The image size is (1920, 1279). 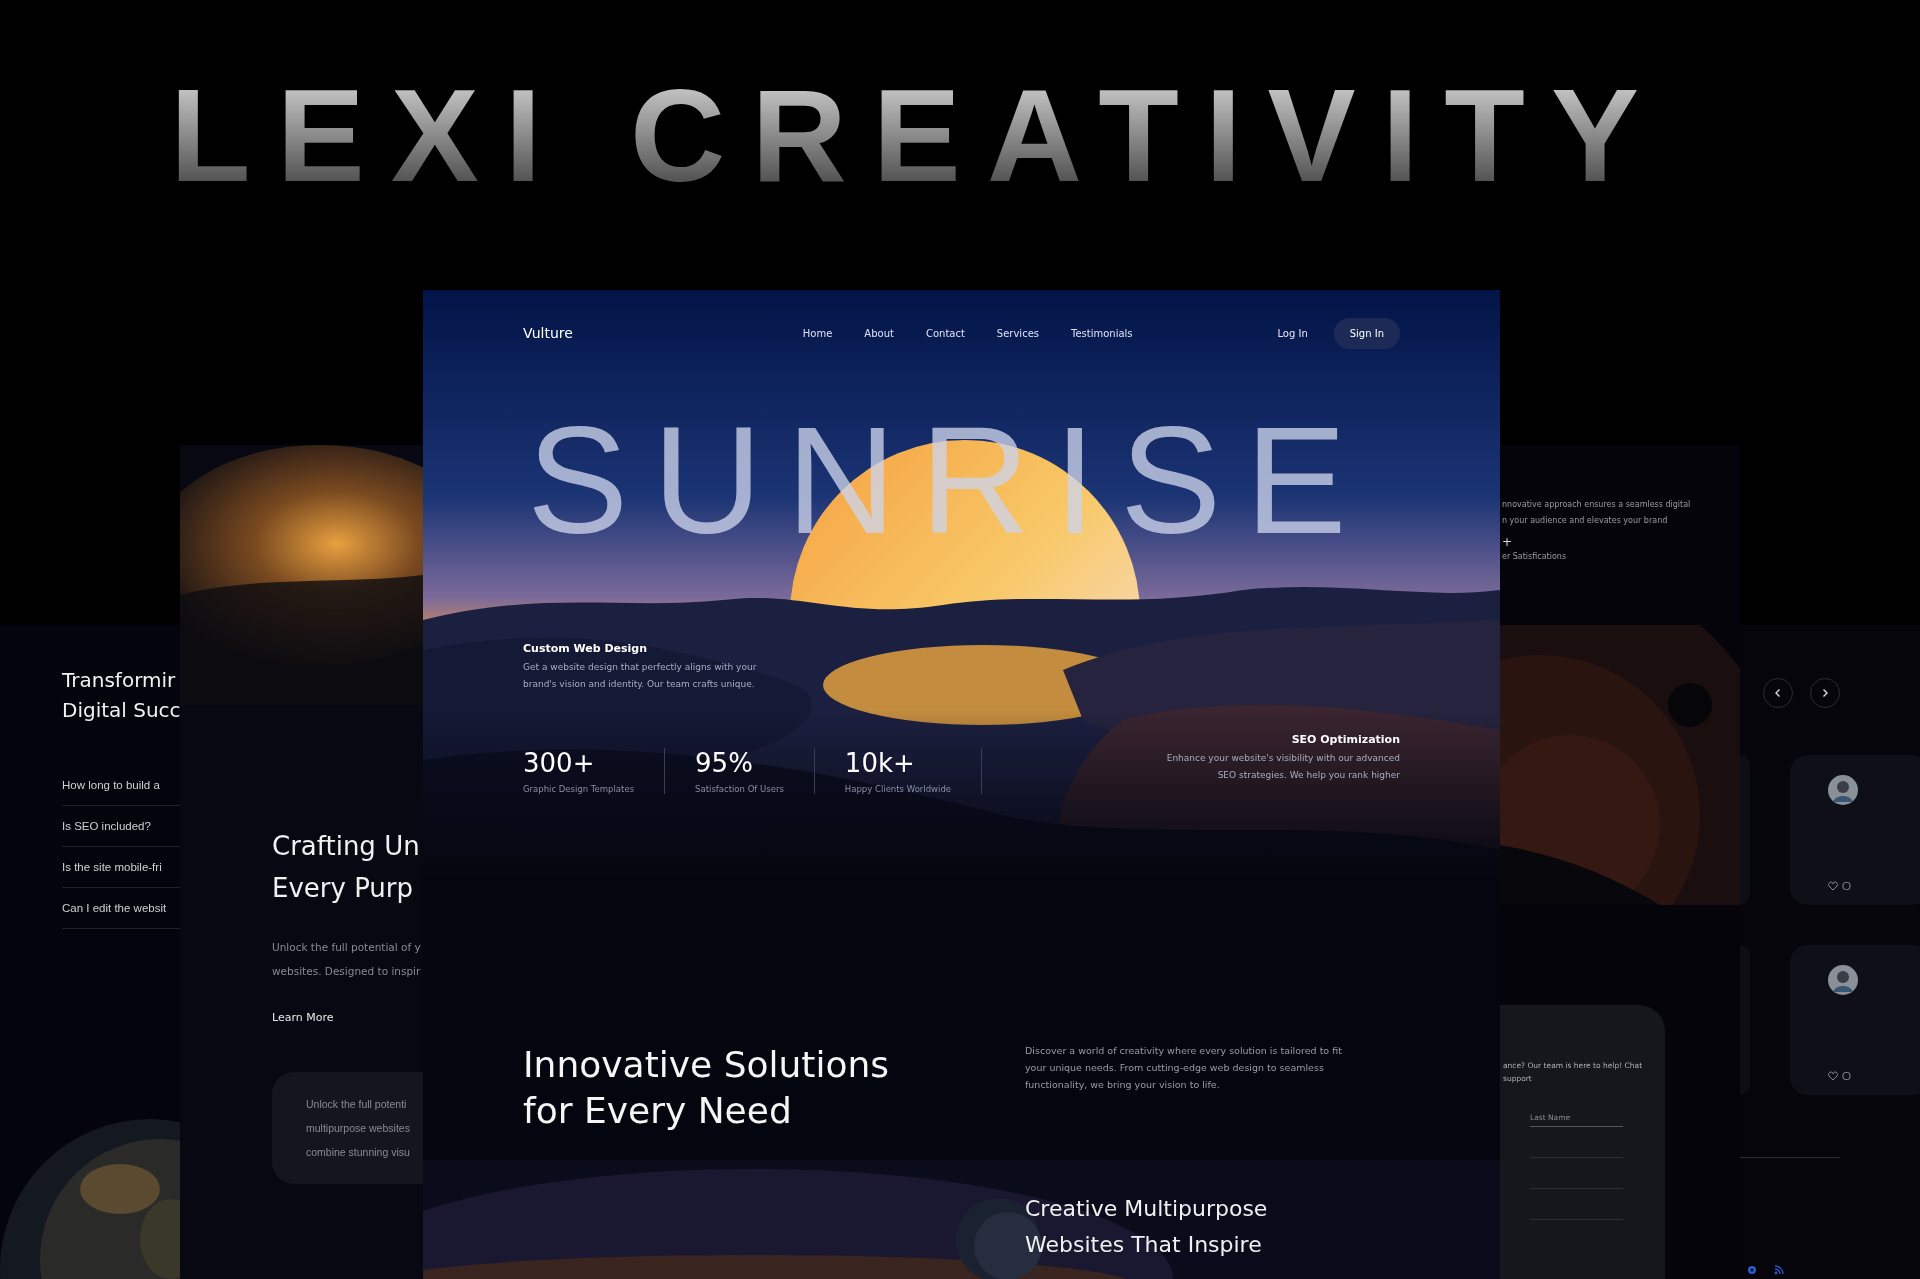 What do you see at coordinates (343, 888) in the screenshot?
I see `section-heading: Every Purp` at bounding box center [343, 888].